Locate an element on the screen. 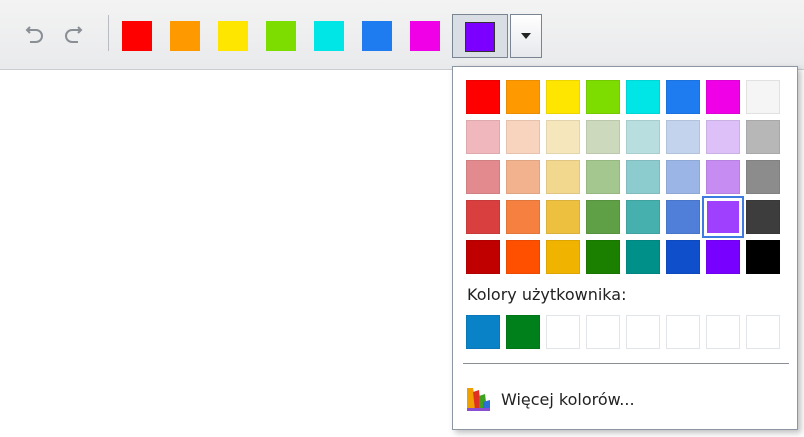  redo-button is located at coordinates (73, 33).